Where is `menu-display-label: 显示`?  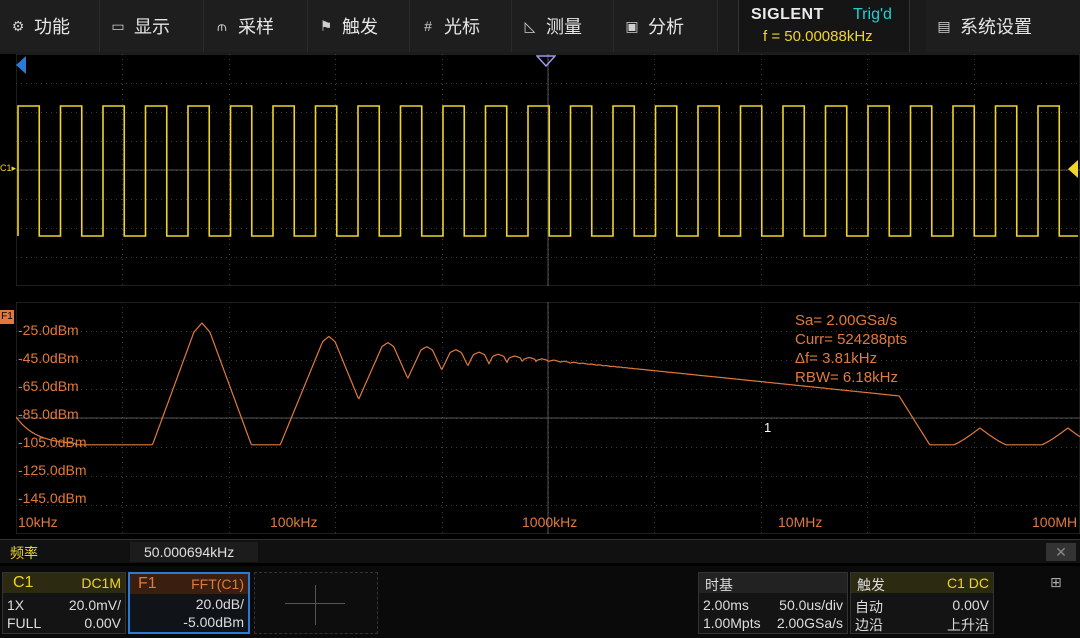 menu-display-label: 显示 is located at coordinates (152, 27).